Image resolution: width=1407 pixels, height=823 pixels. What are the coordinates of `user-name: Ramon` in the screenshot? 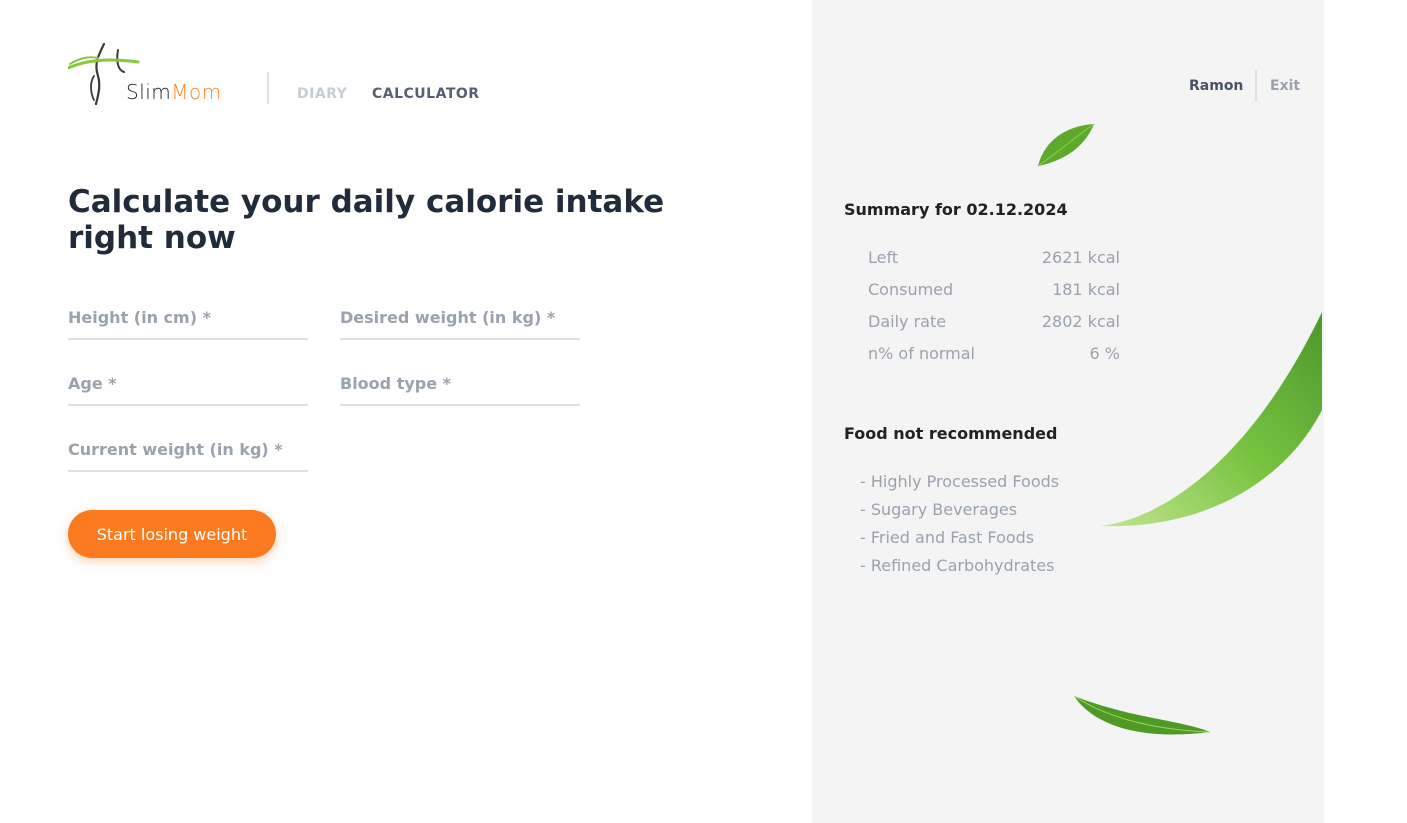 It's located at (1216, 86).